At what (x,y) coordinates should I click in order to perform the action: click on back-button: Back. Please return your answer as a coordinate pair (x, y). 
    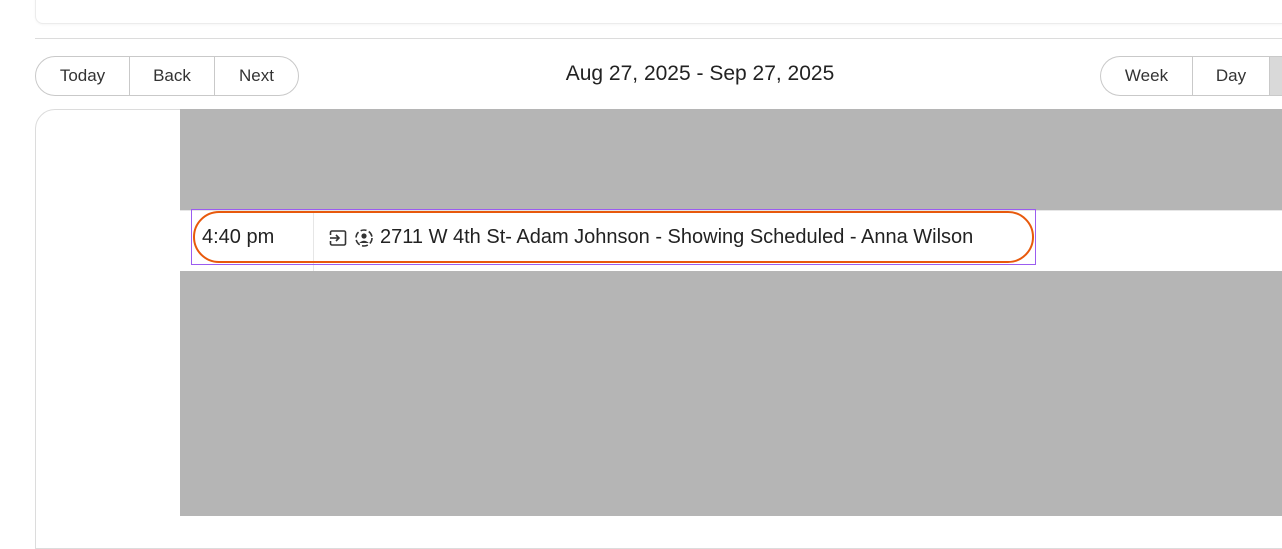
    Looking at the image, I should click on (172, 76).